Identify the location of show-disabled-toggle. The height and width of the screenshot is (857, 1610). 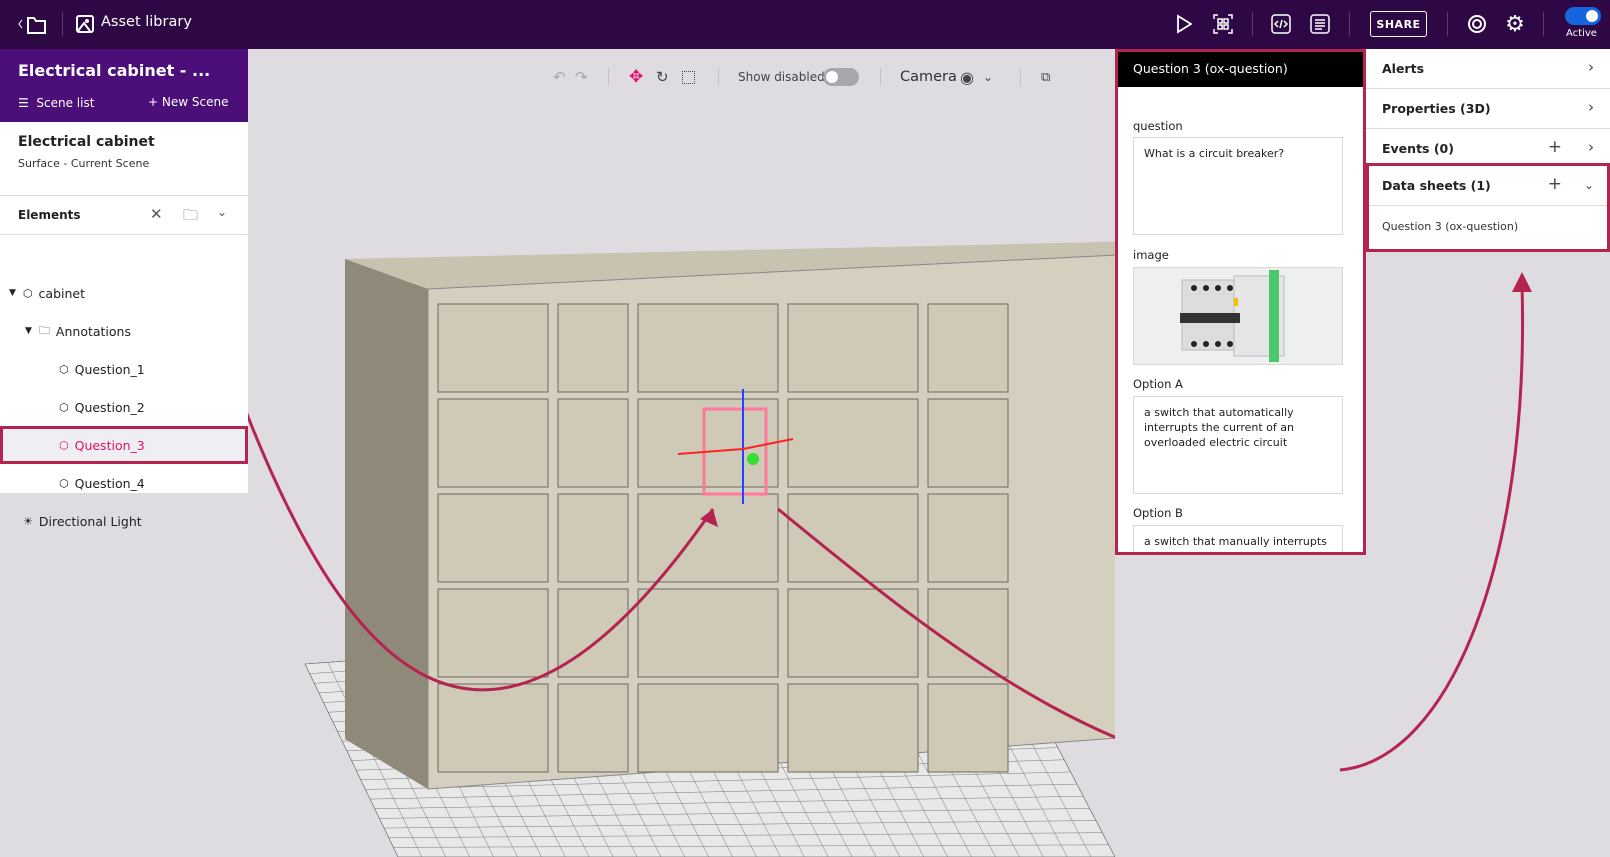
(841, 77).